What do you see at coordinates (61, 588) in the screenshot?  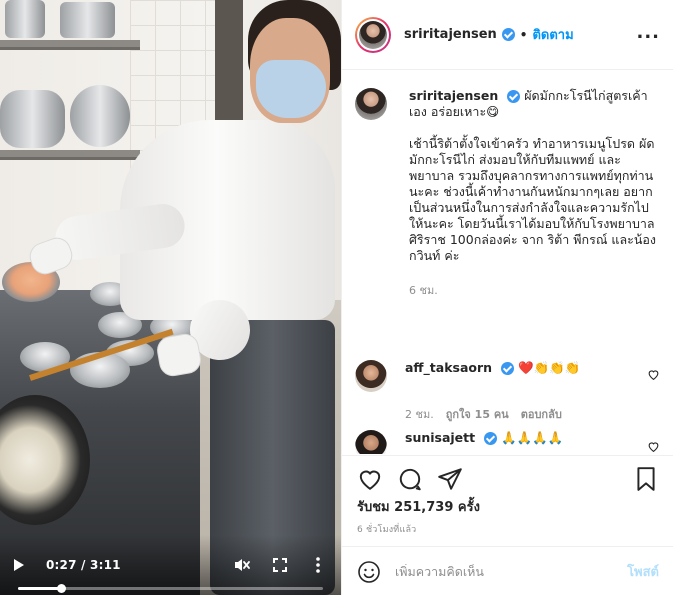 I see `video-progress-knob` at bounding box center [61, 588].